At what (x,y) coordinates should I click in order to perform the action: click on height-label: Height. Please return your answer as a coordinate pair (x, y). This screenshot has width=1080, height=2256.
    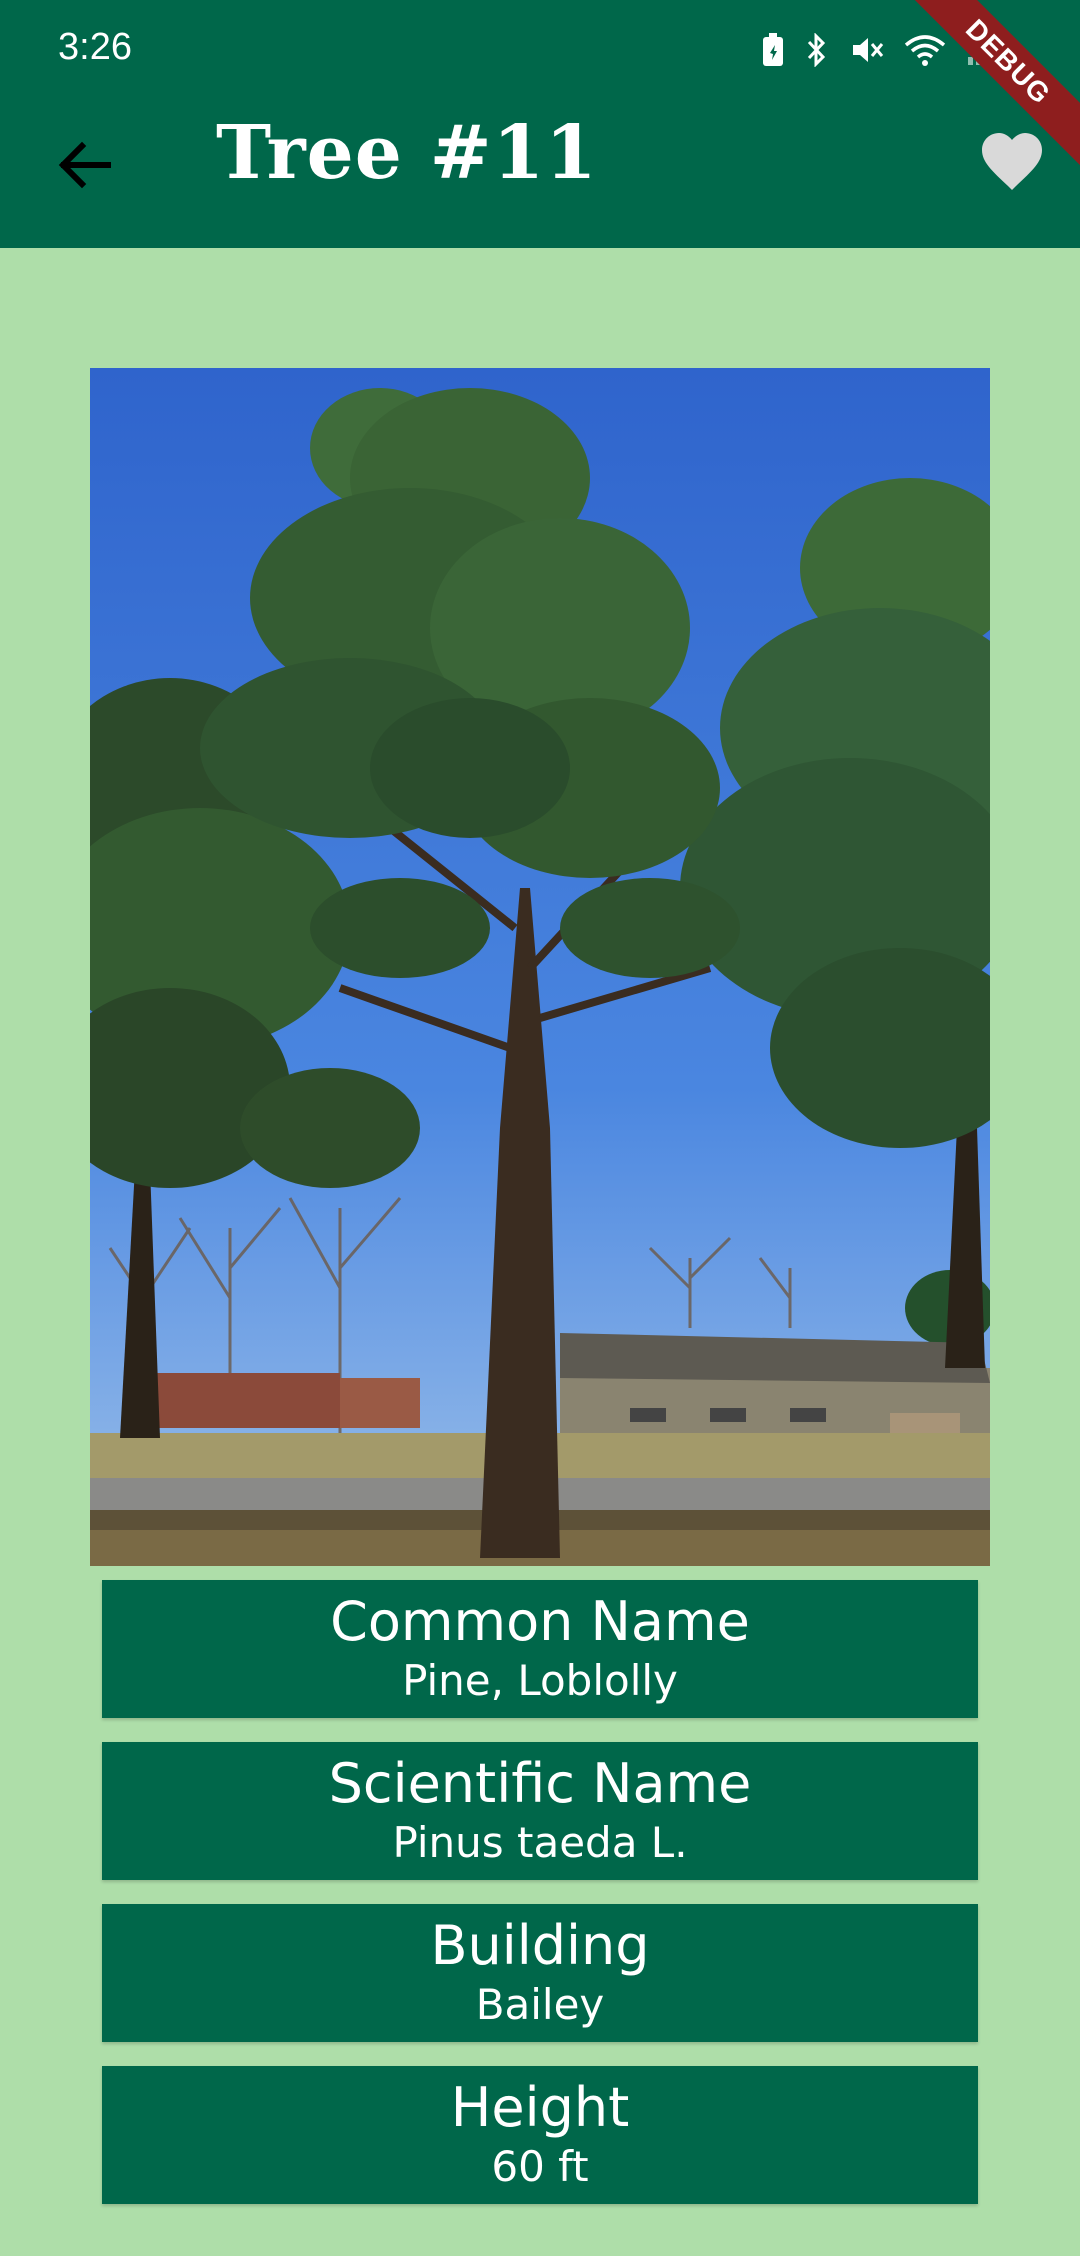
    Looking at the image, I should click on (540, 2107).